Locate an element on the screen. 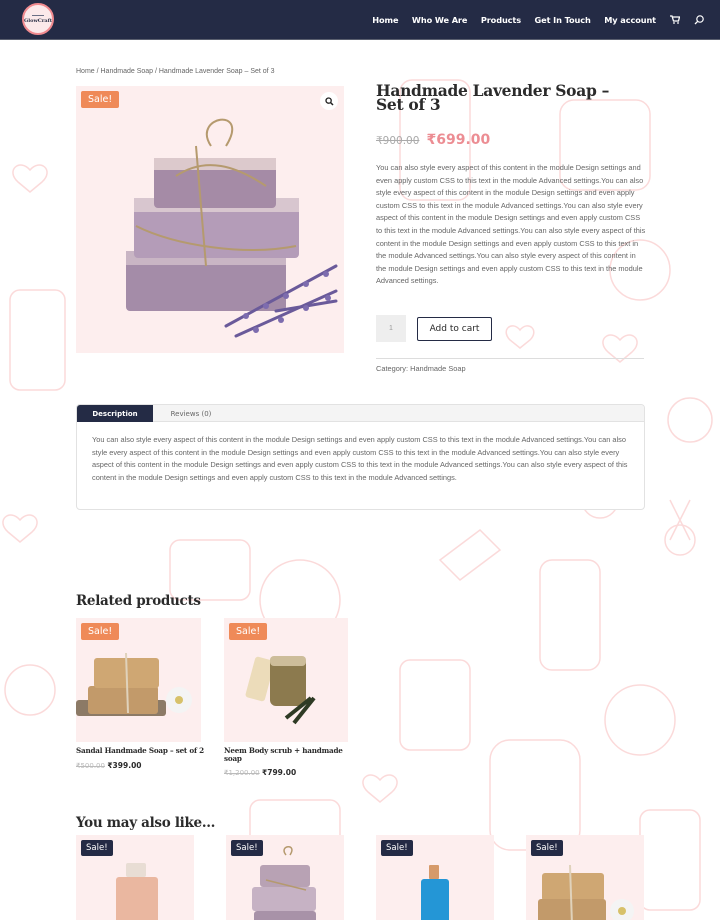 This screenshot has height=920, width=720. product-category: Category: Handmade Soap is located at coordinates (421, 368).